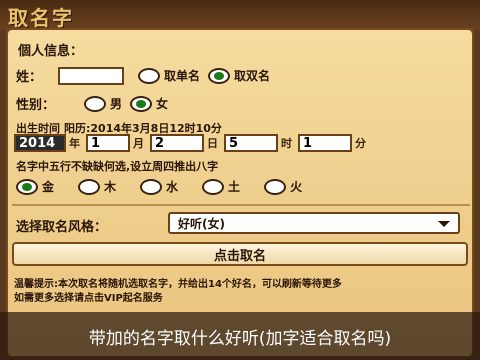  I want to click on element-water-label: 水, so click(172, 187).